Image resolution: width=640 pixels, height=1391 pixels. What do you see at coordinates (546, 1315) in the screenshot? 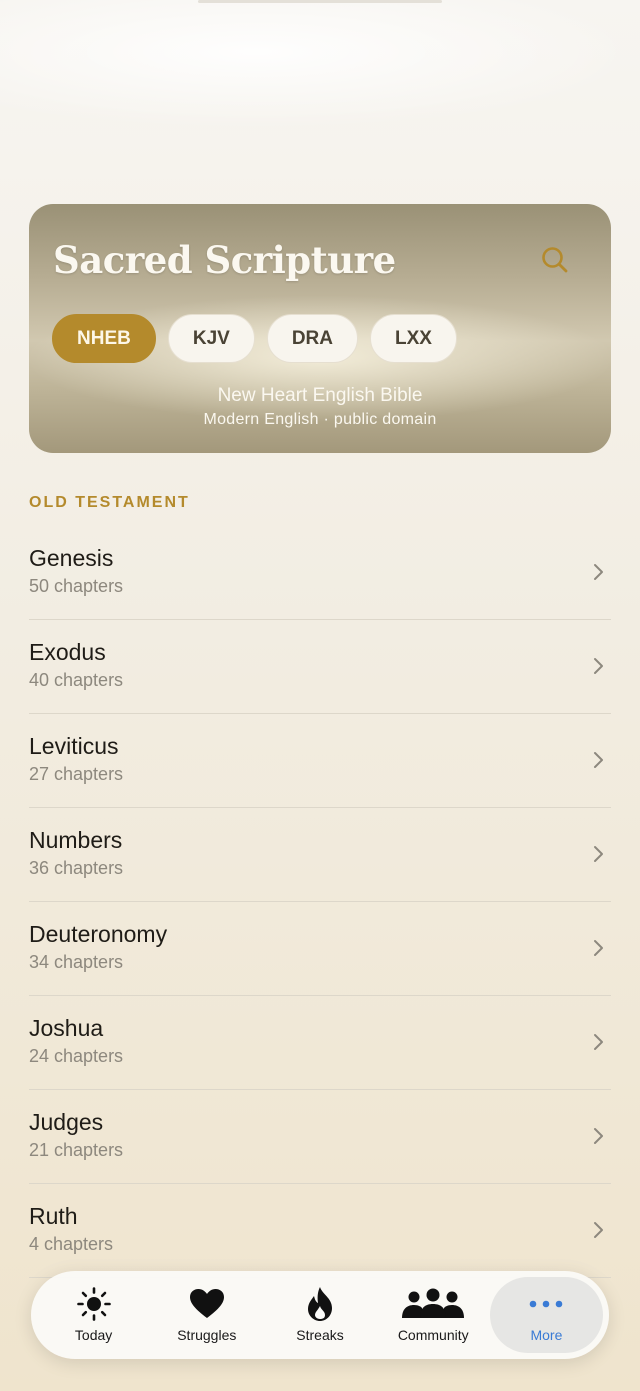
I see `tab-more: More` at bounding box center [546, 1315].